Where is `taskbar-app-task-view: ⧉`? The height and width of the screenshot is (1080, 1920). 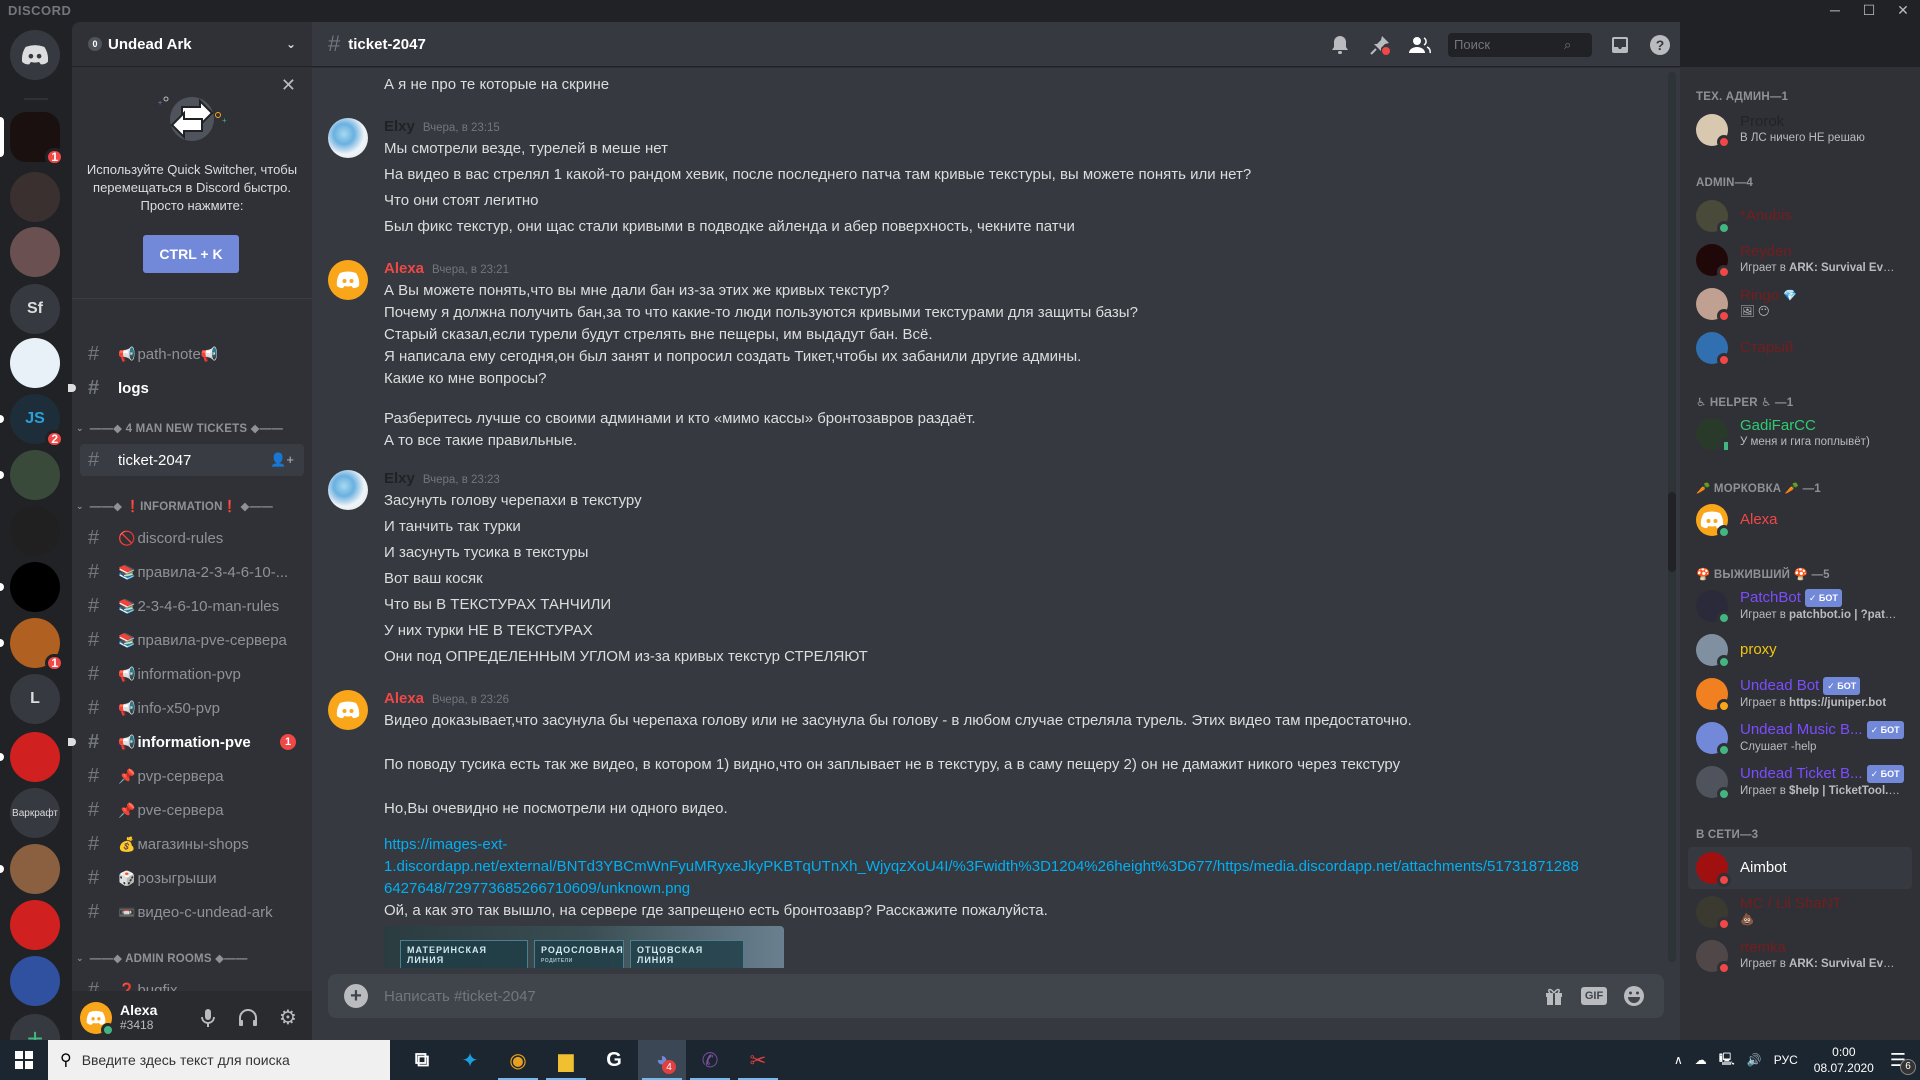 taskbar-app-task-view: ⧉ is located at coordinates (422, 1060).